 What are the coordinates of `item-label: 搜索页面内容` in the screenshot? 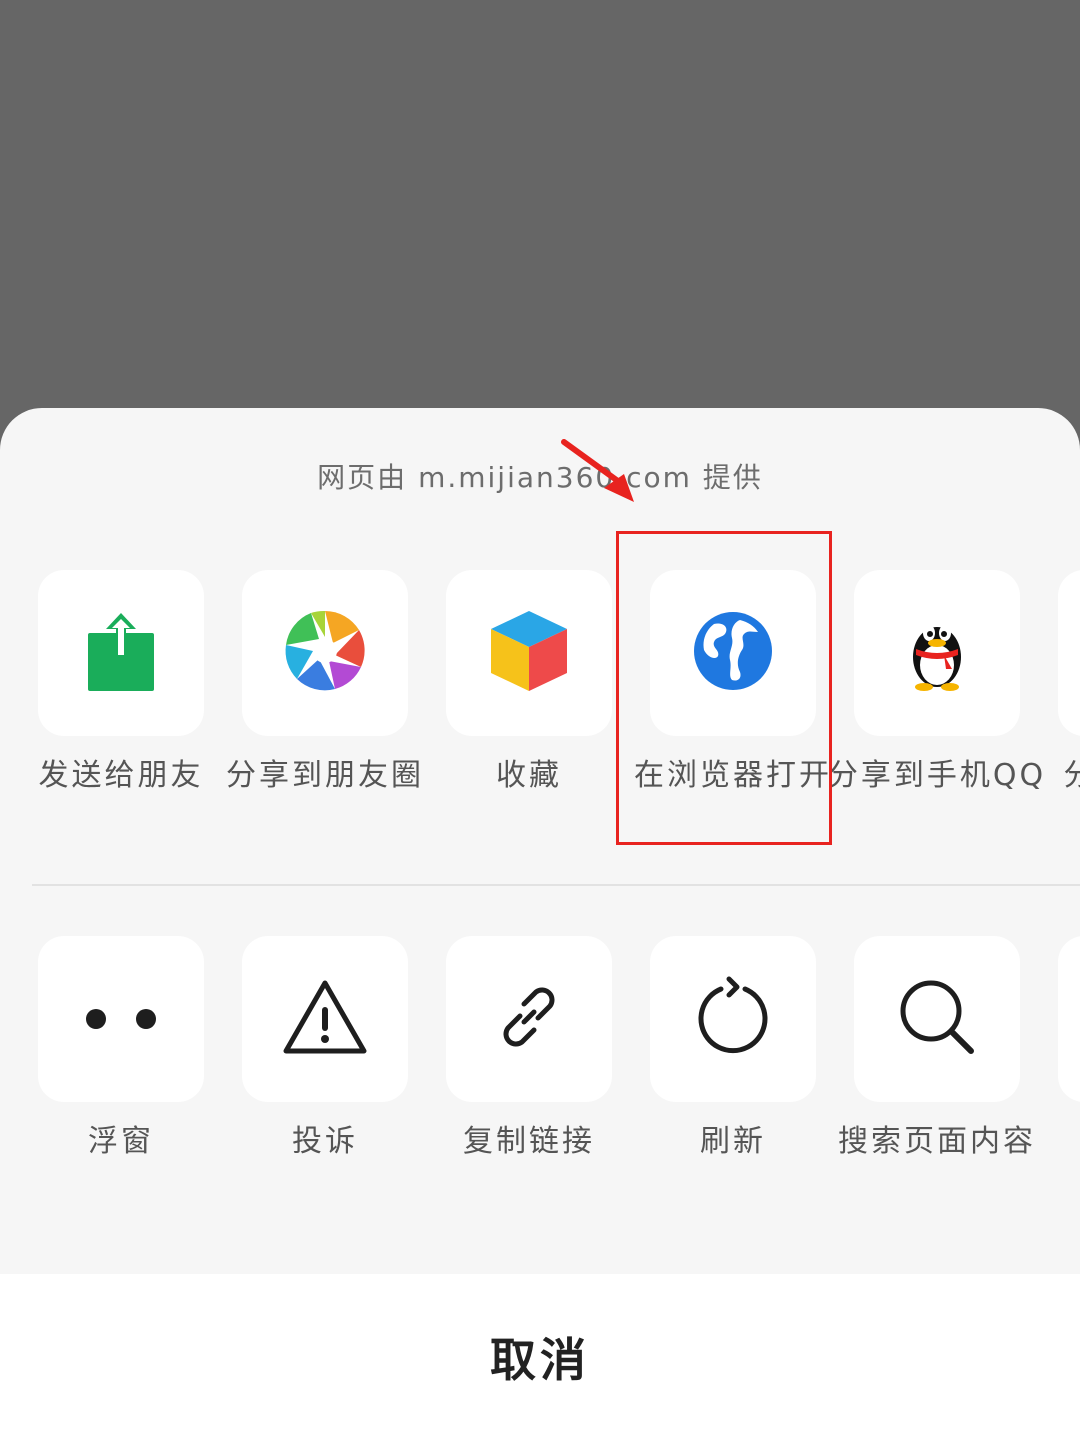 It's located at (937, 1141).